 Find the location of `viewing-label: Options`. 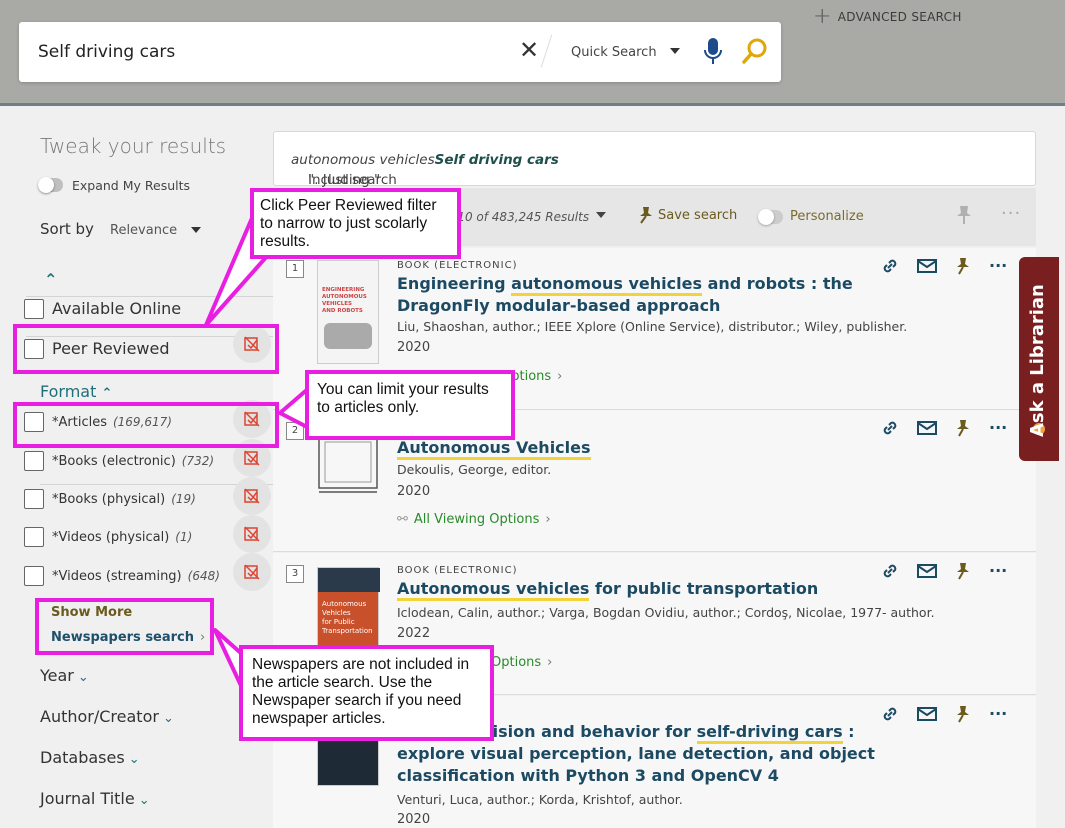

viewing-label: Options is located at coordinates (516, 662).